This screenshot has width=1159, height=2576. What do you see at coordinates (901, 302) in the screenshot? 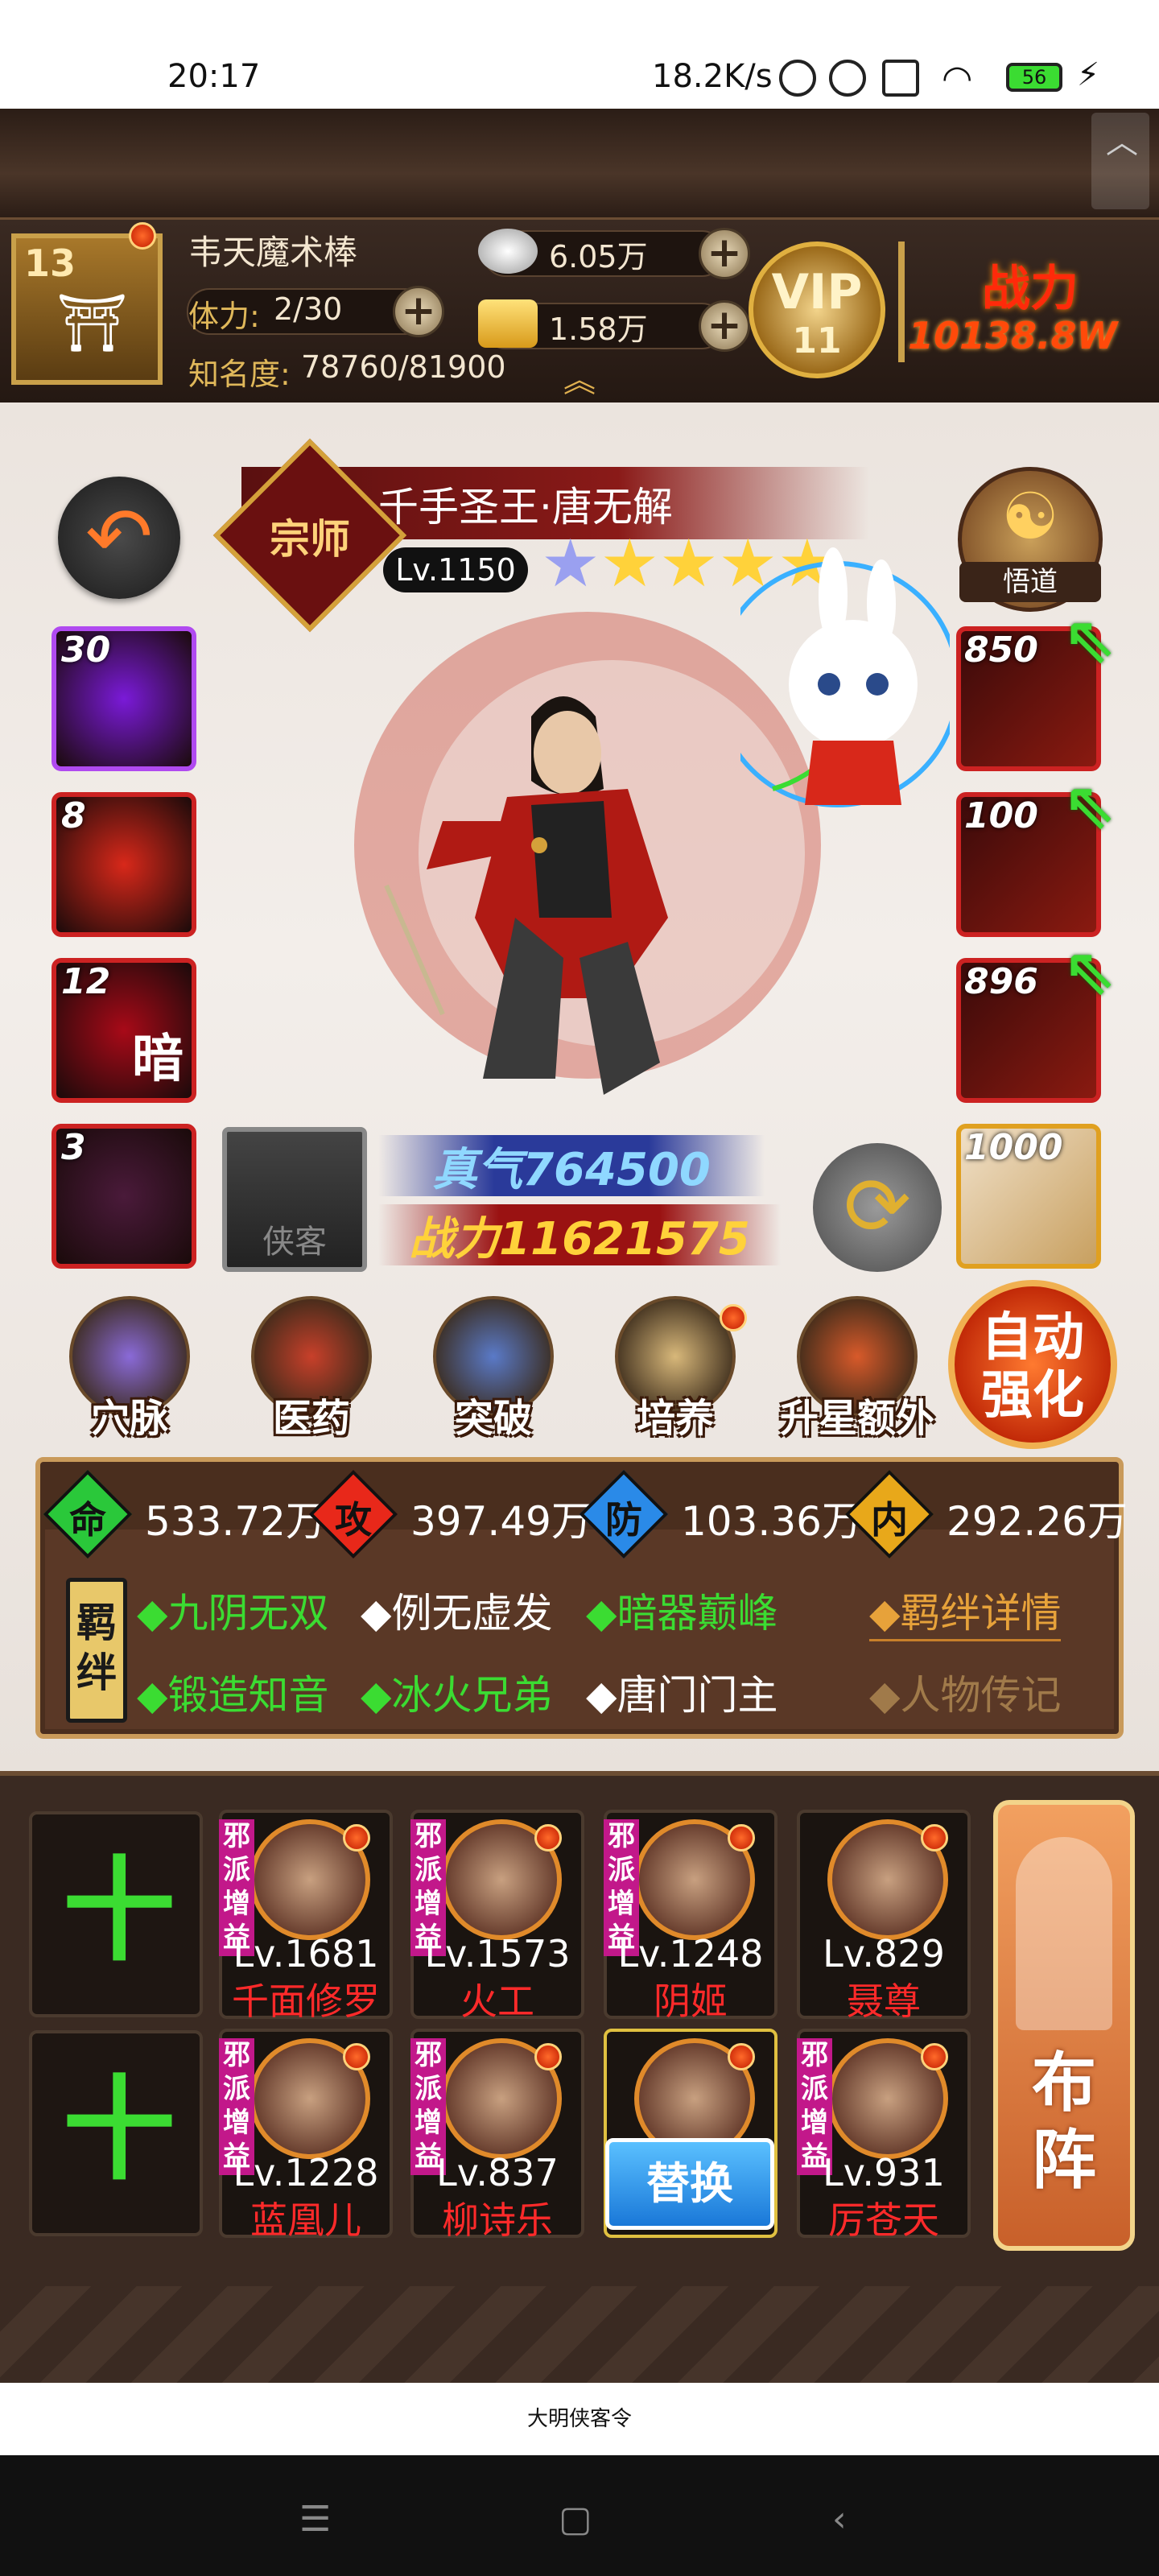
I see `divider` at bounding box center [901, 302].